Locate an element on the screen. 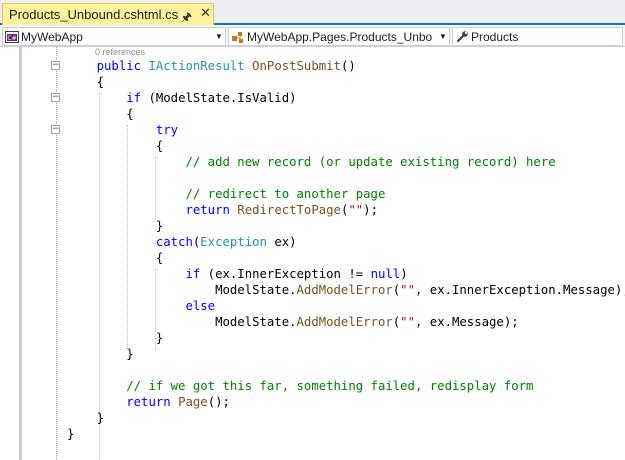 This screenshot has width=625, height=460. document-tab: Products_Unbound.cshtml.cs 🖈︎ ✕ is located at coordinates (108, 14).